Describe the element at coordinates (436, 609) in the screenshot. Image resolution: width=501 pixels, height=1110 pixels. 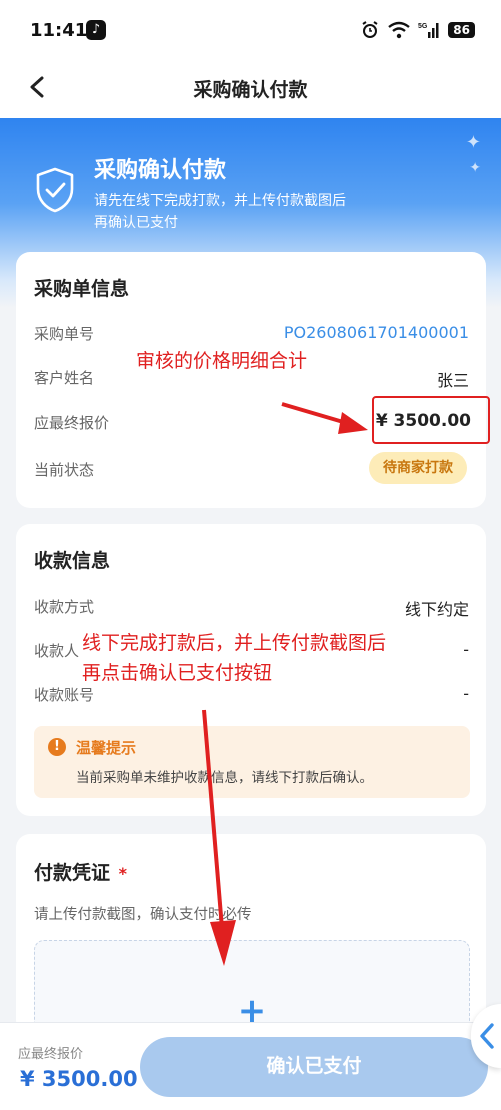
I see `payment-method-value: 线下约定` at that location.